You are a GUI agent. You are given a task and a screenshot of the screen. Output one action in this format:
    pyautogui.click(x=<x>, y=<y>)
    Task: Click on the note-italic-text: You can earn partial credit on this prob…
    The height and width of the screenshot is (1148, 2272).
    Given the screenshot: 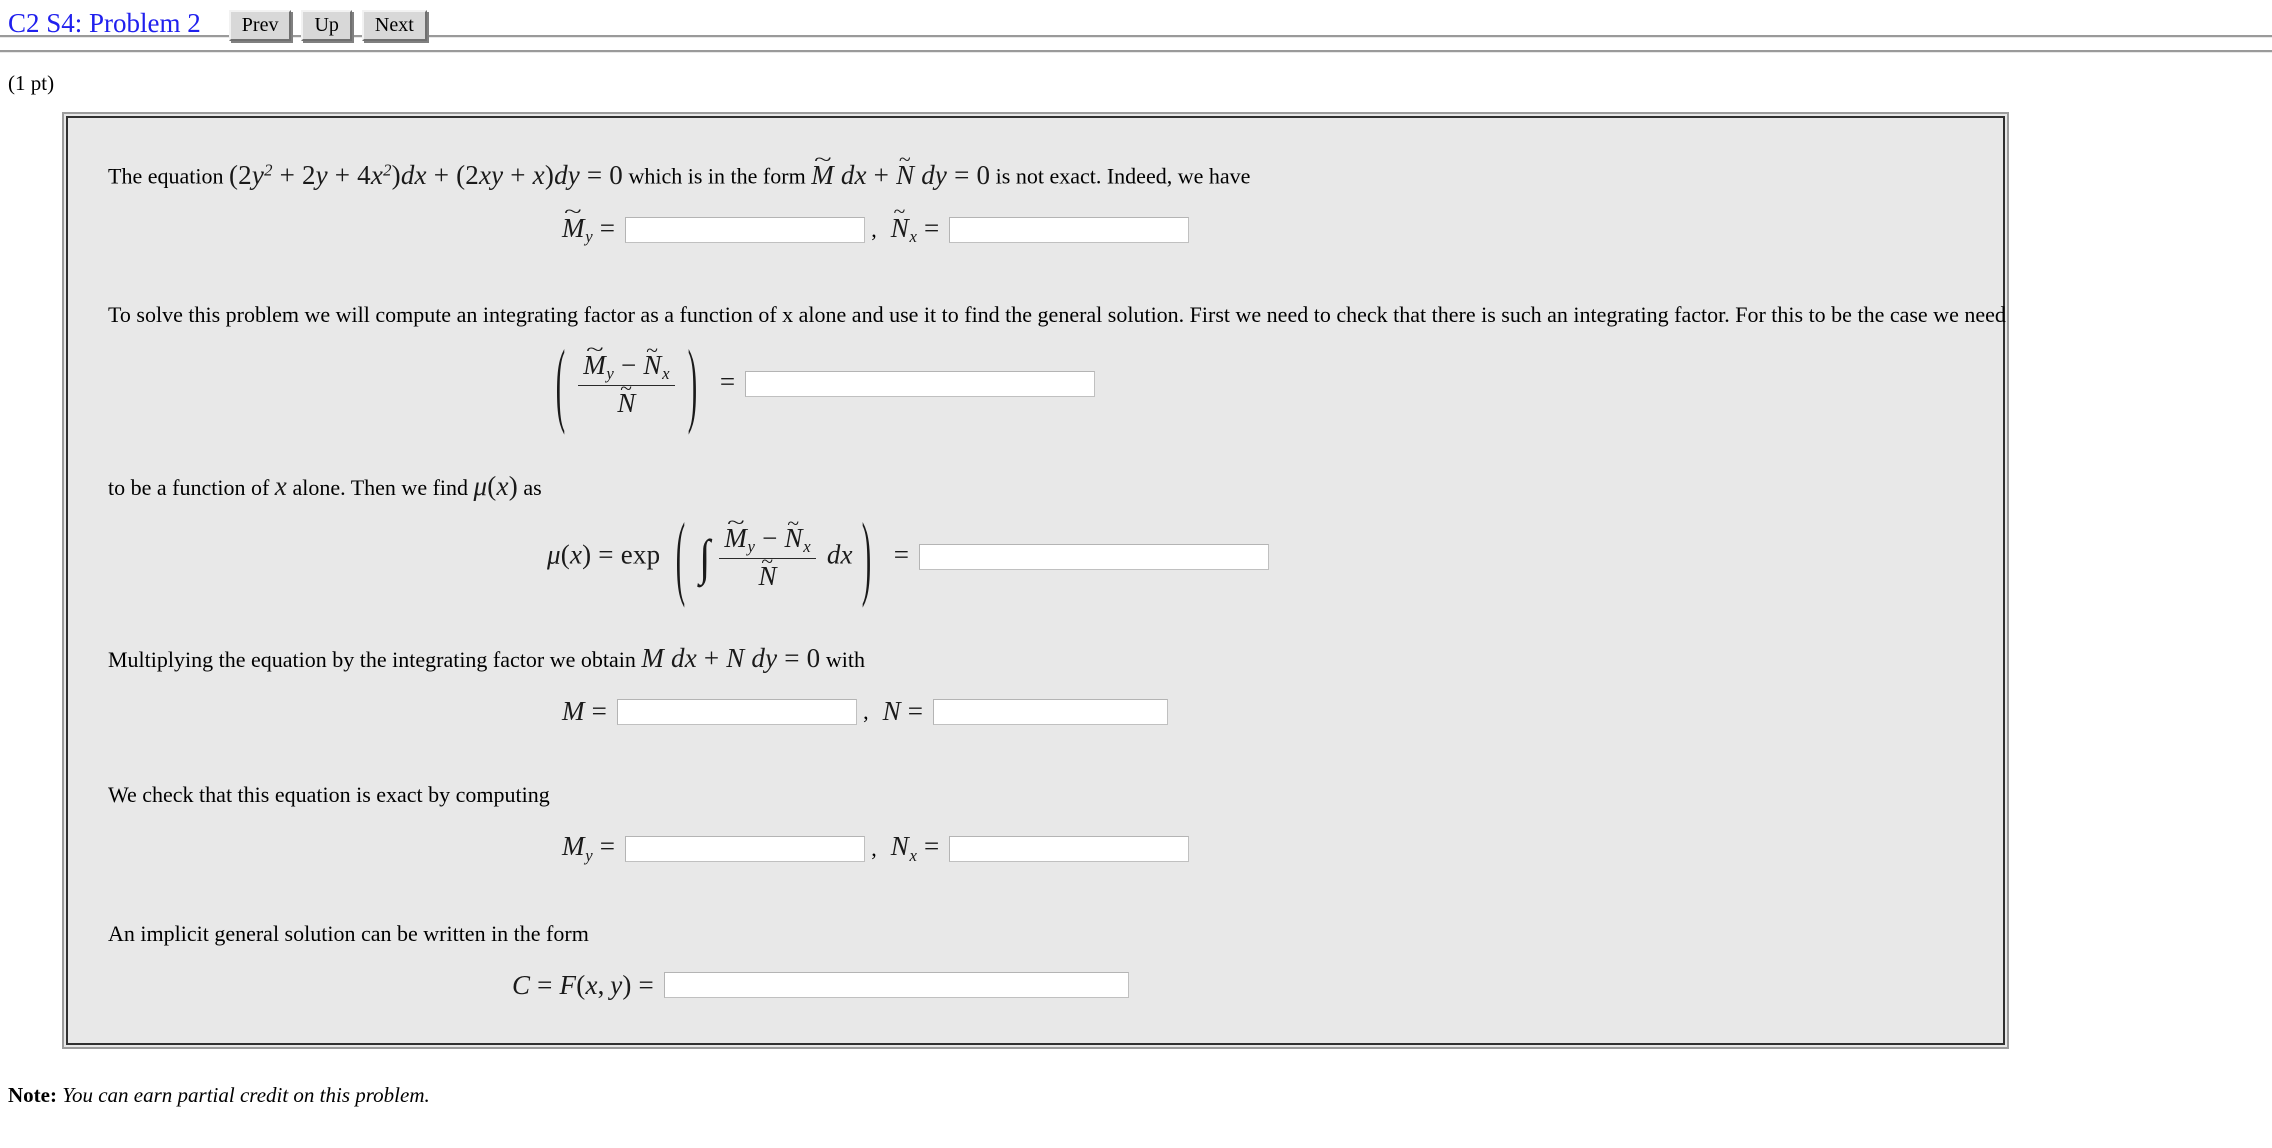 What is the action you would take?
    pyautogui.click(x=246, y=1094)
    